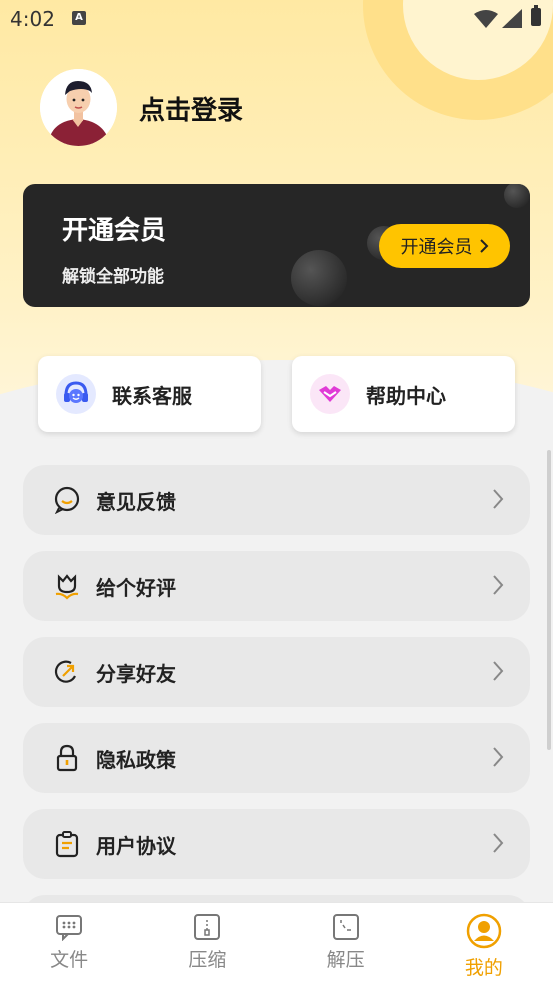 This screenshot has width=553, height=985. Describe the element at coordinates (346, 944) in the screenshot. I see `tab-decompress: 解压` at that location.